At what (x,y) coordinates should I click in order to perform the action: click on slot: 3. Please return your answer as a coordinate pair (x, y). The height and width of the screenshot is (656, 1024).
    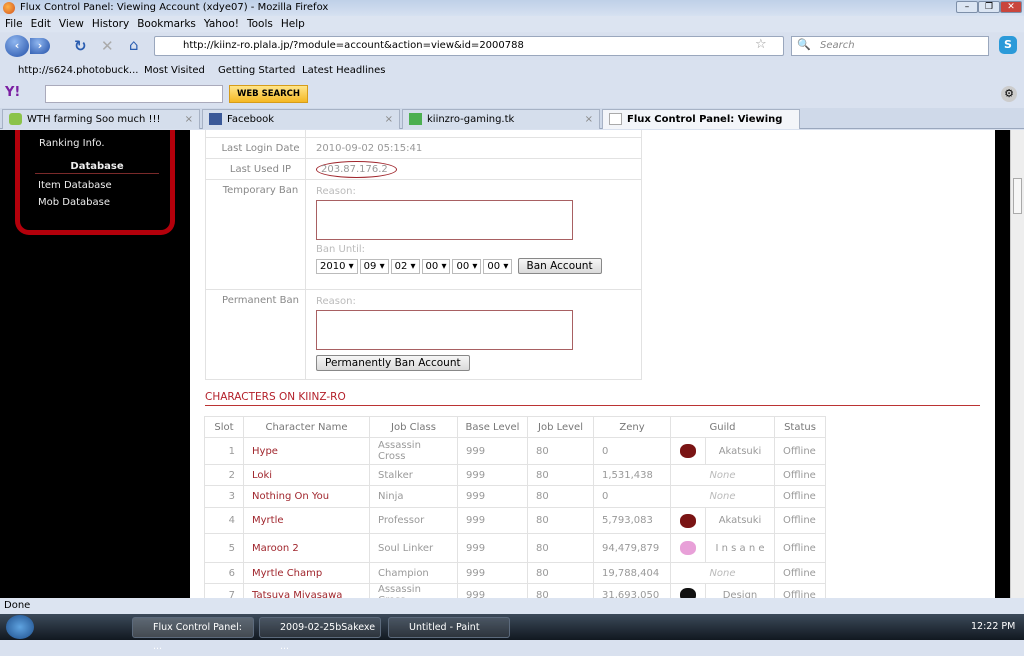
    Looking at the image, I should click on (224, 496).